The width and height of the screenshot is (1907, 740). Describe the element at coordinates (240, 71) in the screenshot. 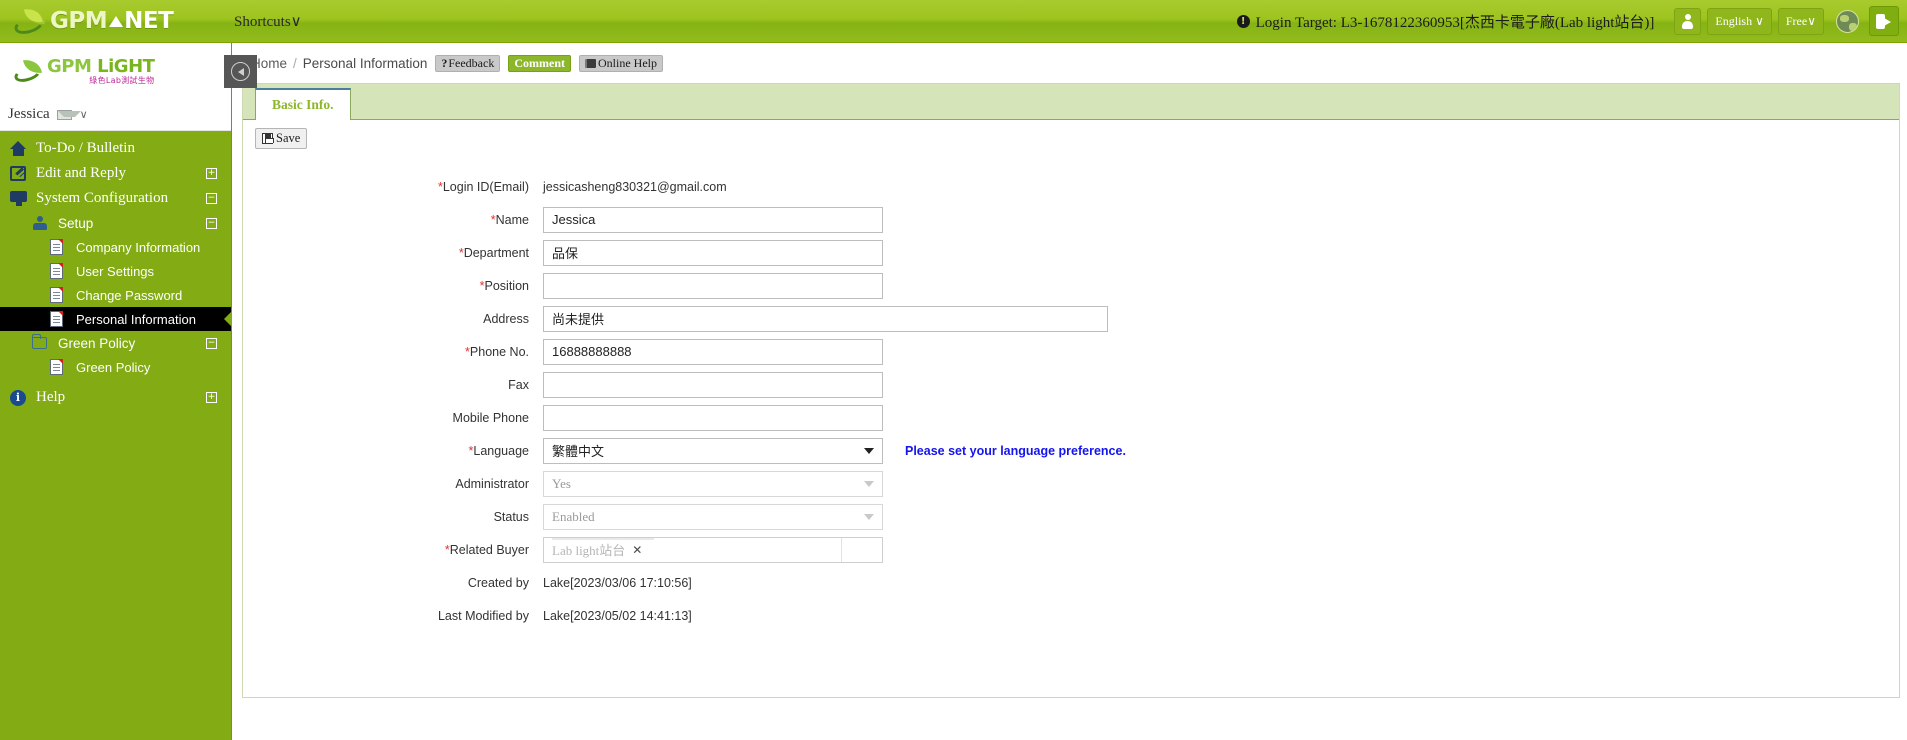

I see `sidebar-collapse-button` at that location.